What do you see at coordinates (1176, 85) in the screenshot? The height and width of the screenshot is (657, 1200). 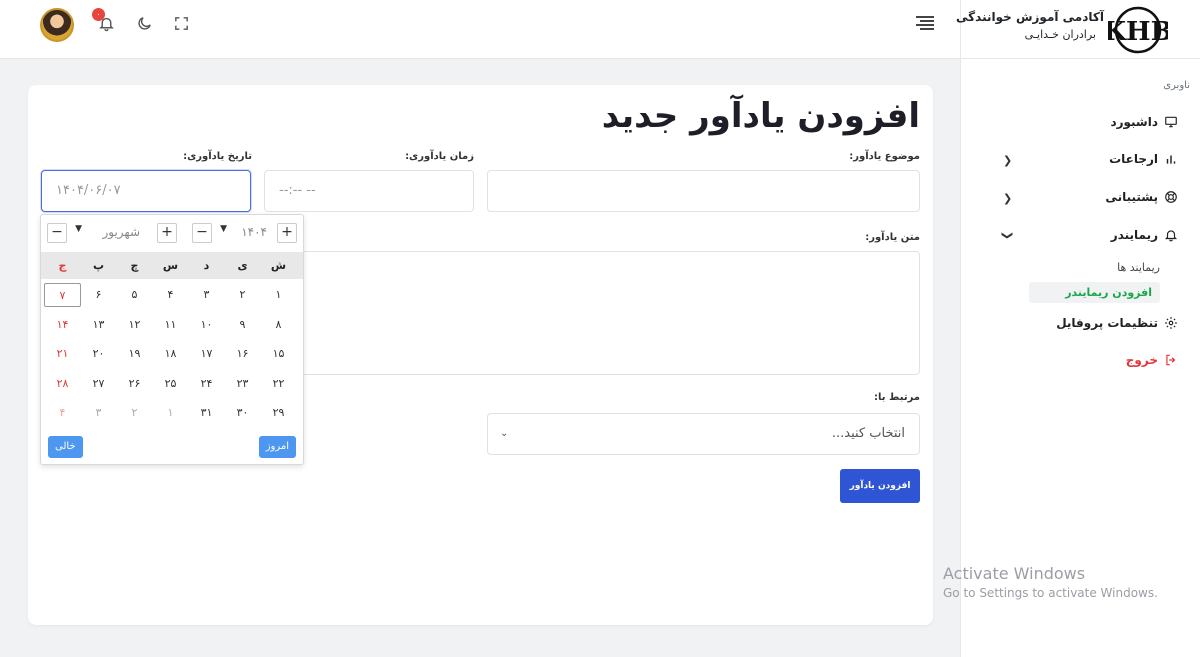 I see `sidebar-caption: ناوبری` at bounding box center [1176, 85].